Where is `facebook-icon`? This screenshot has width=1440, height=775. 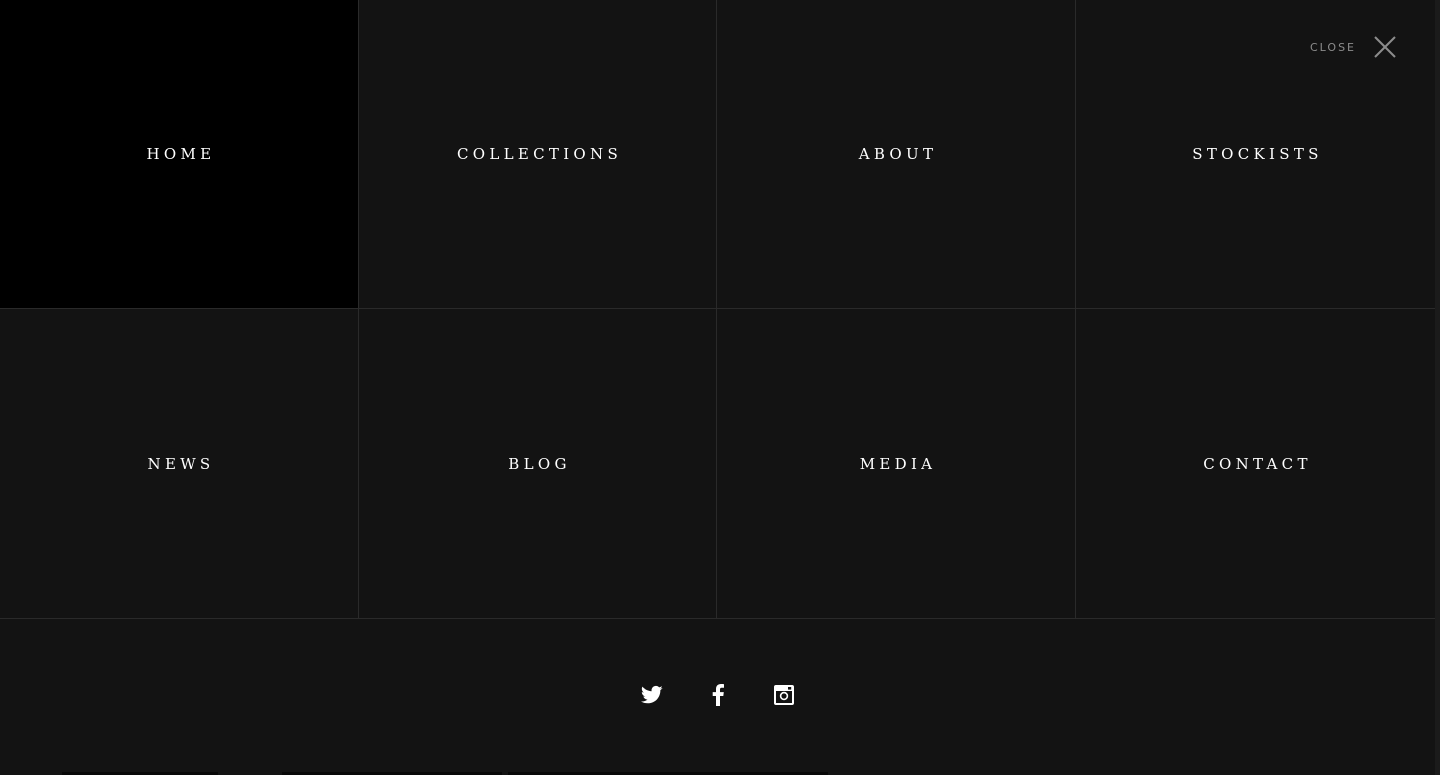 facebook-icon is located at coordinates (718, 695).